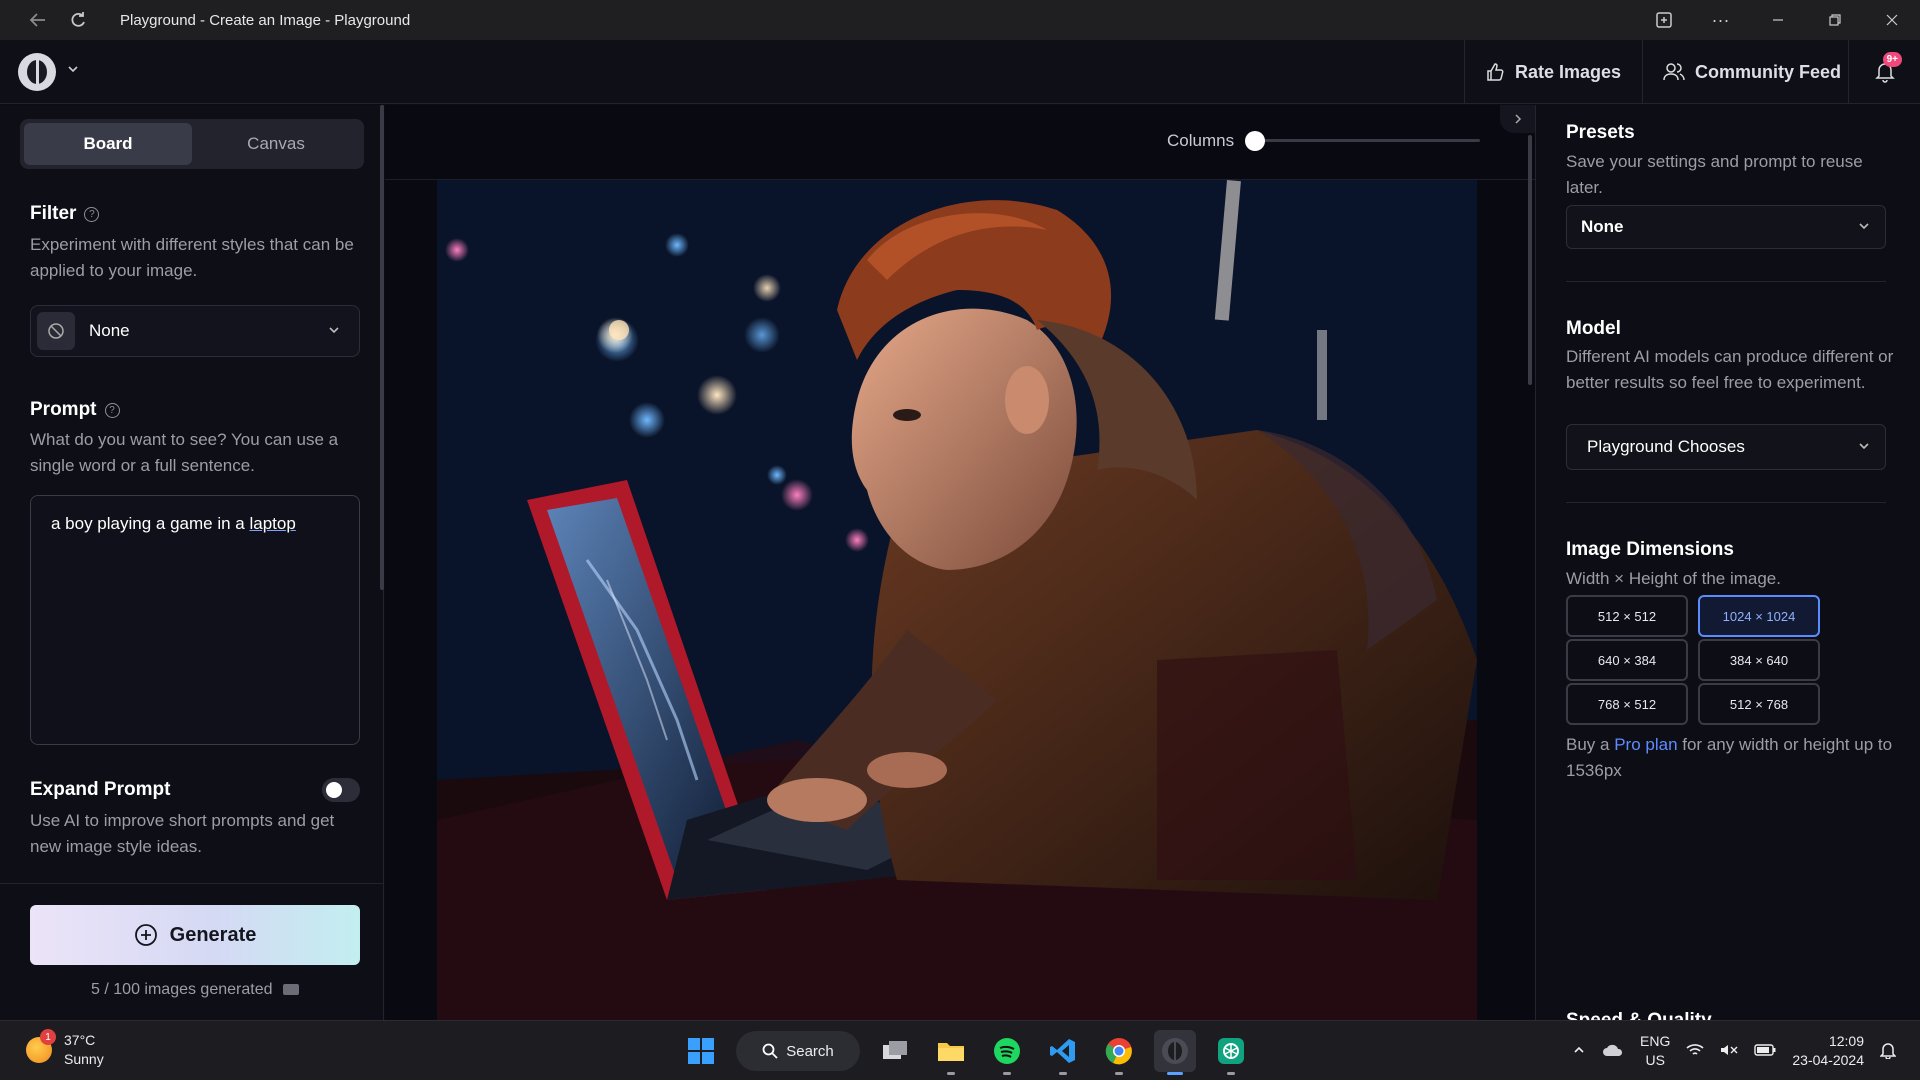 This screenshot has height=1080, width=1920. Describe the element at coordinates (1768, 71) in the screenshot. I see `community-feed-label: Community Feed` at that location.